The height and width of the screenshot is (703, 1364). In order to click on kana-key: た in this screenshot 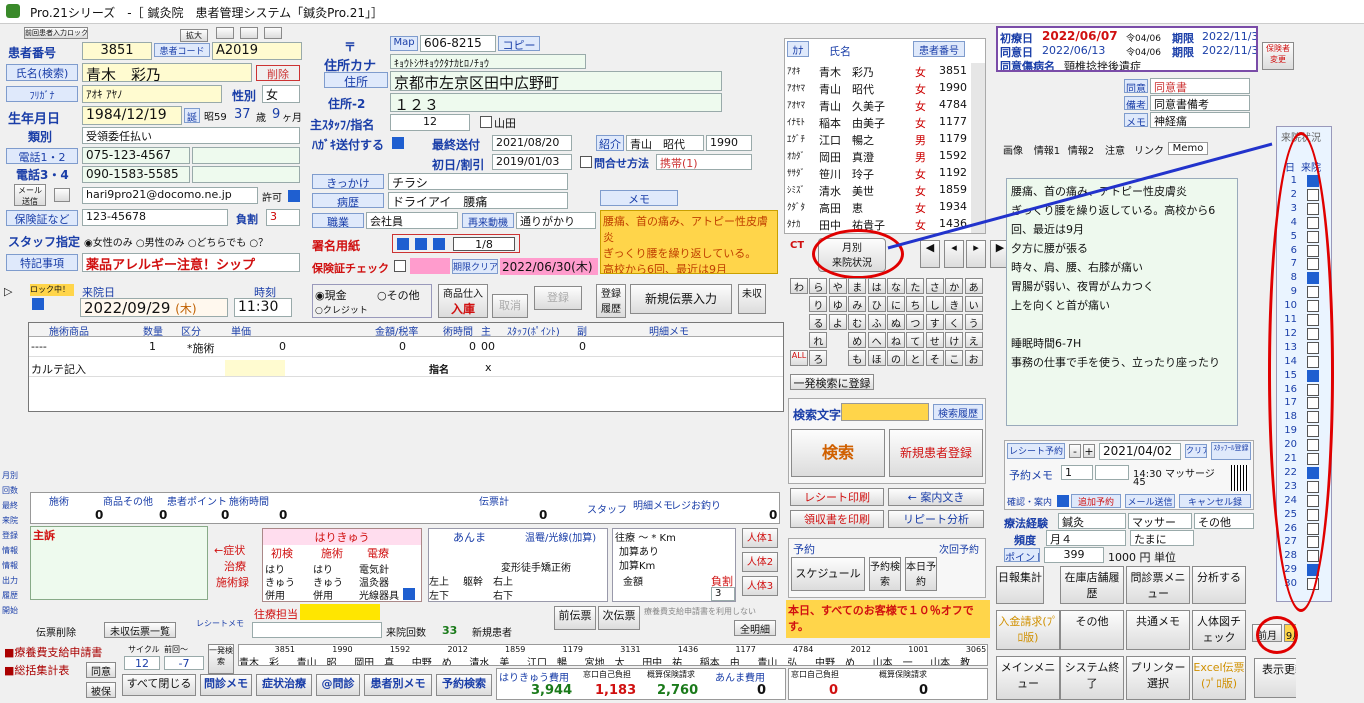, I will do `click(915, 286)`.